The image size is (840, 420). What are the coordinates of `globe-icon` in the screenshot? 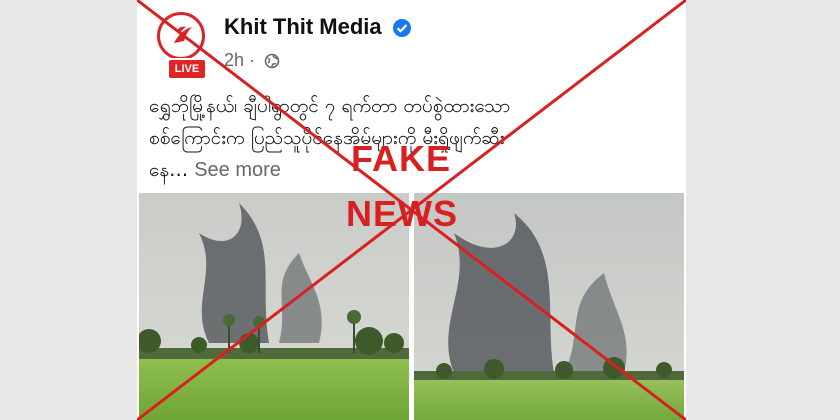 It's located at (272, 61).